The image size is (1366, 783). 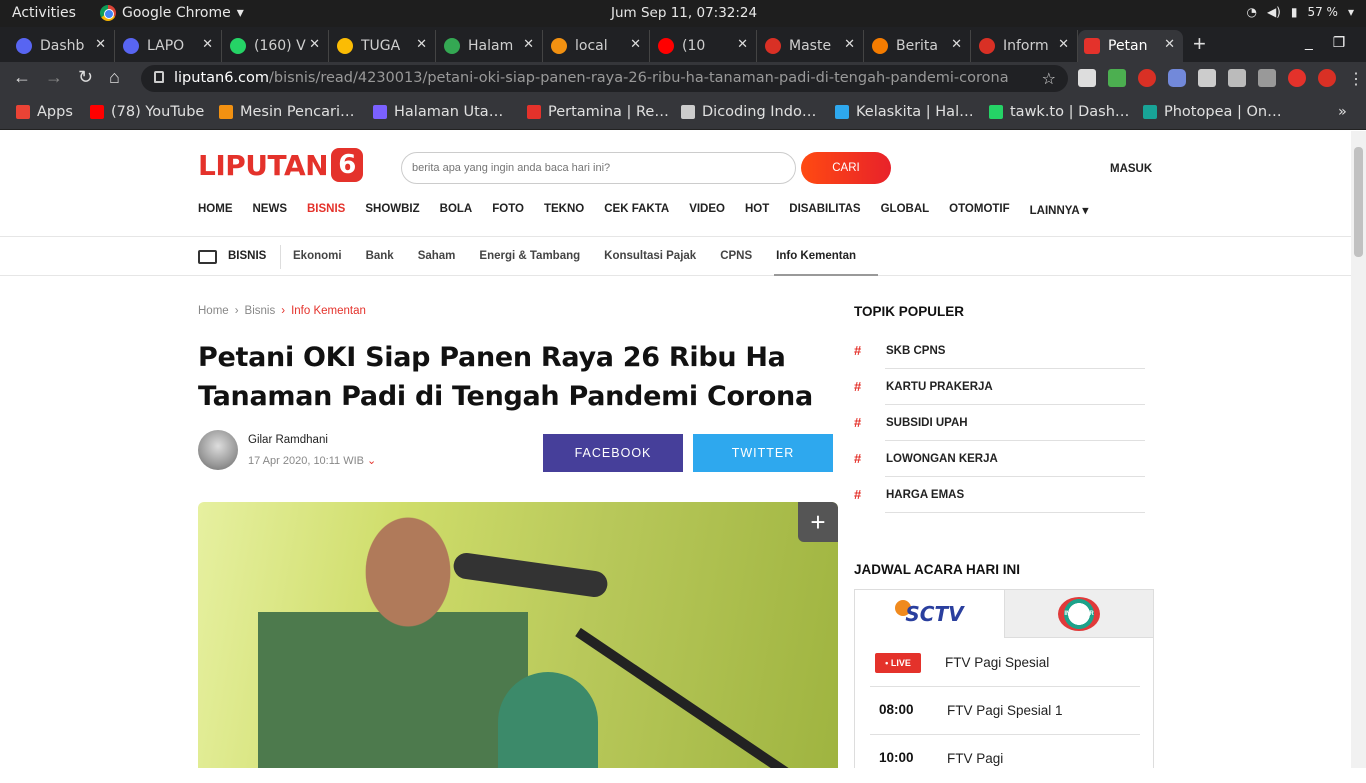 What do you see at coordinates (114, 77) in the screenshot?
I see `home-icon: ⌂` at bounding box center [114, 77].